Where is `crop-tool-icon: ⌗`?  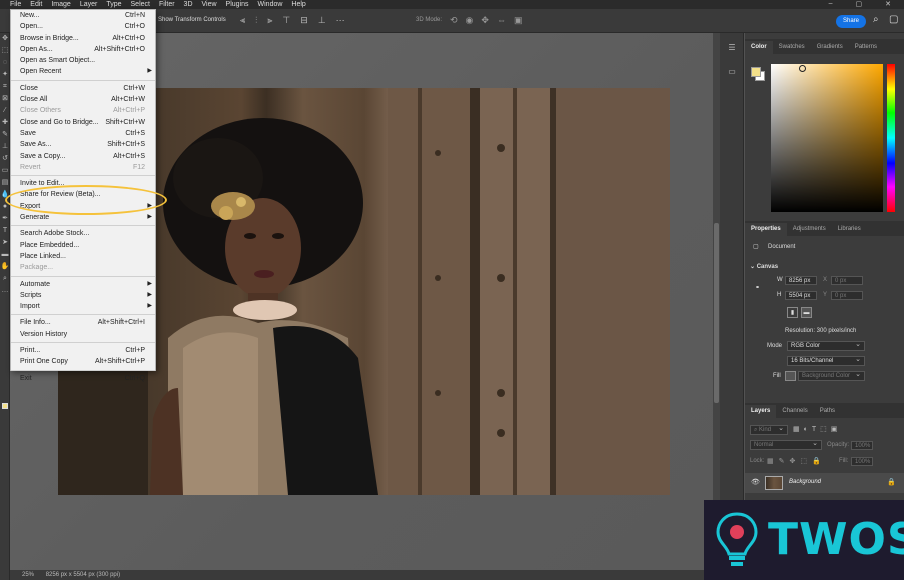
crop-tool-icon: ⌗ is located at coordinates (5, 87).